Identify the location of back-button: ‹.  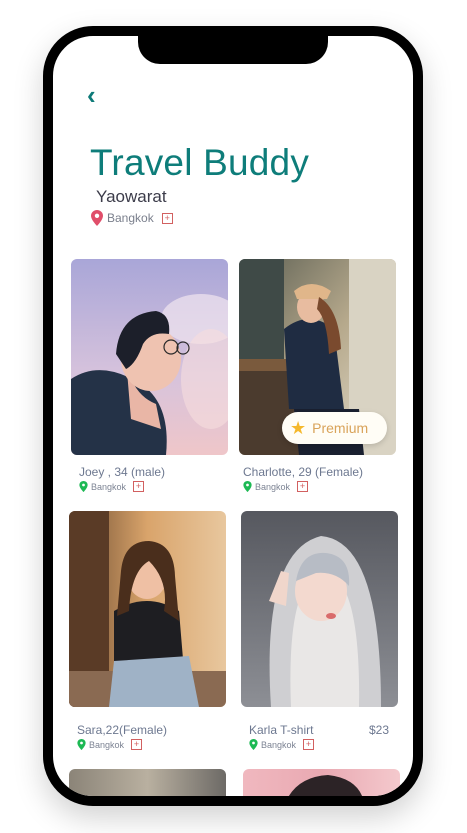
(91, 95).